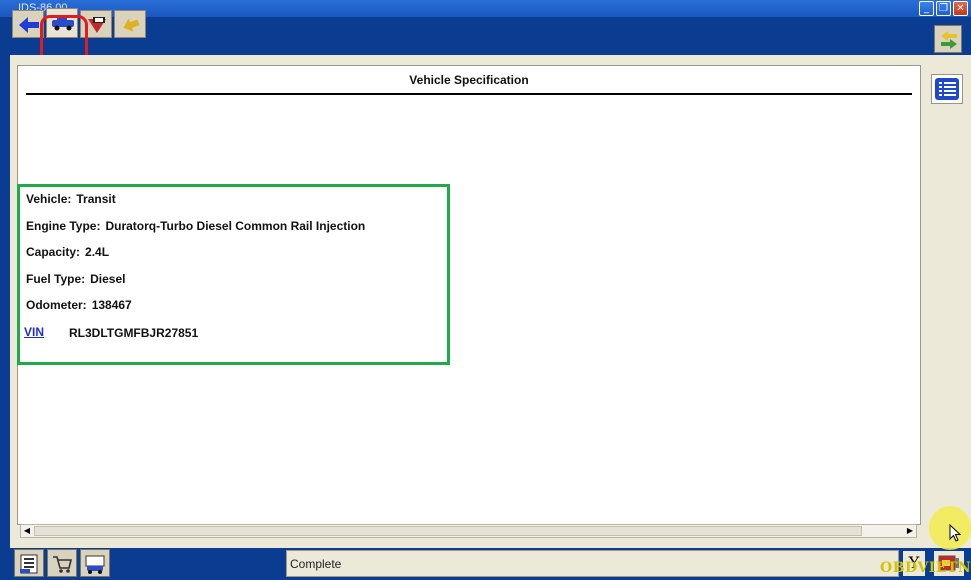 This screenshot has width=971, height=580. I want to click on minimize-icon: _, so click(926, 8).